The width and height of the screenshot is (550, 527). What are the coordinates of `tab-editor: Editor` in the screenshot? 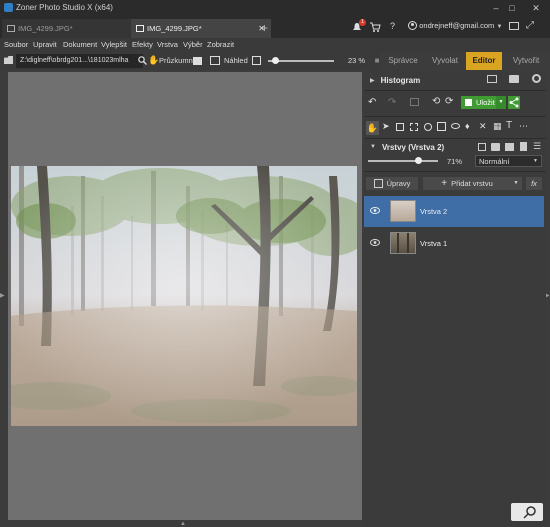 It's located at (484, 61).